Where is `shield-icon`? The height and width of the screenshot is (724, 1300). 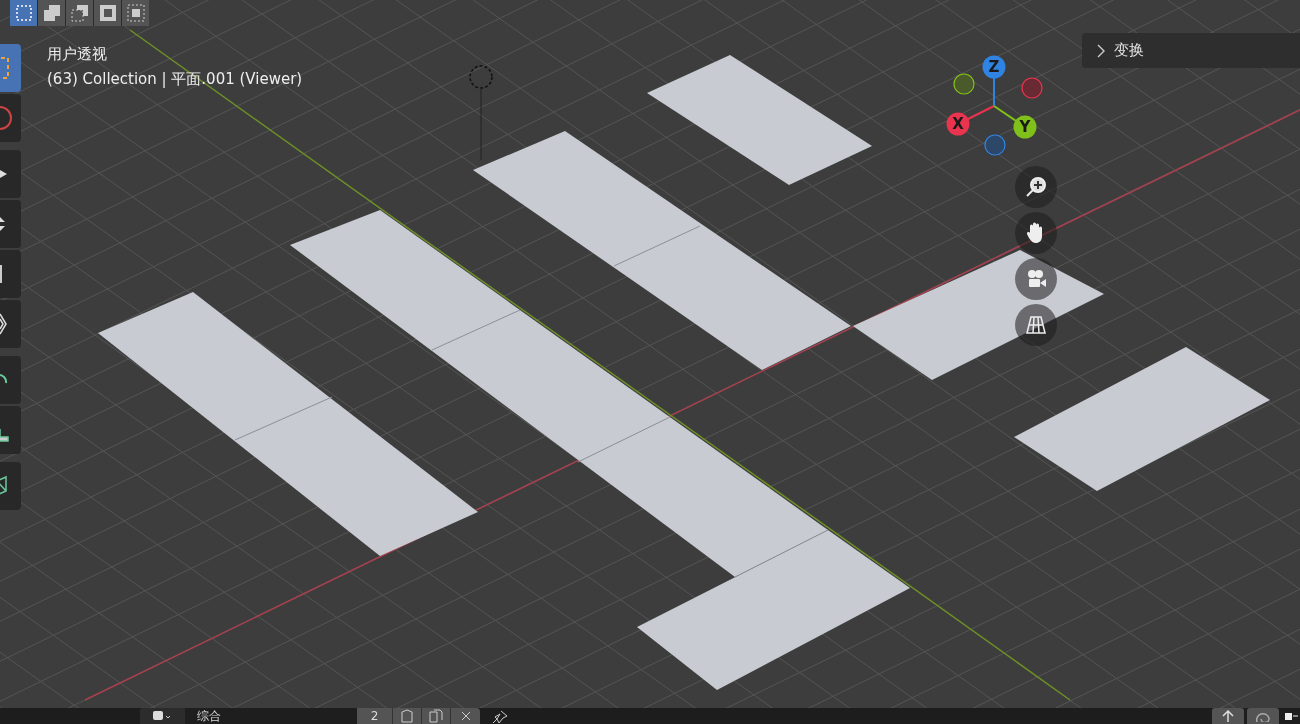
shield-icon is located at coordinates (407, 716).